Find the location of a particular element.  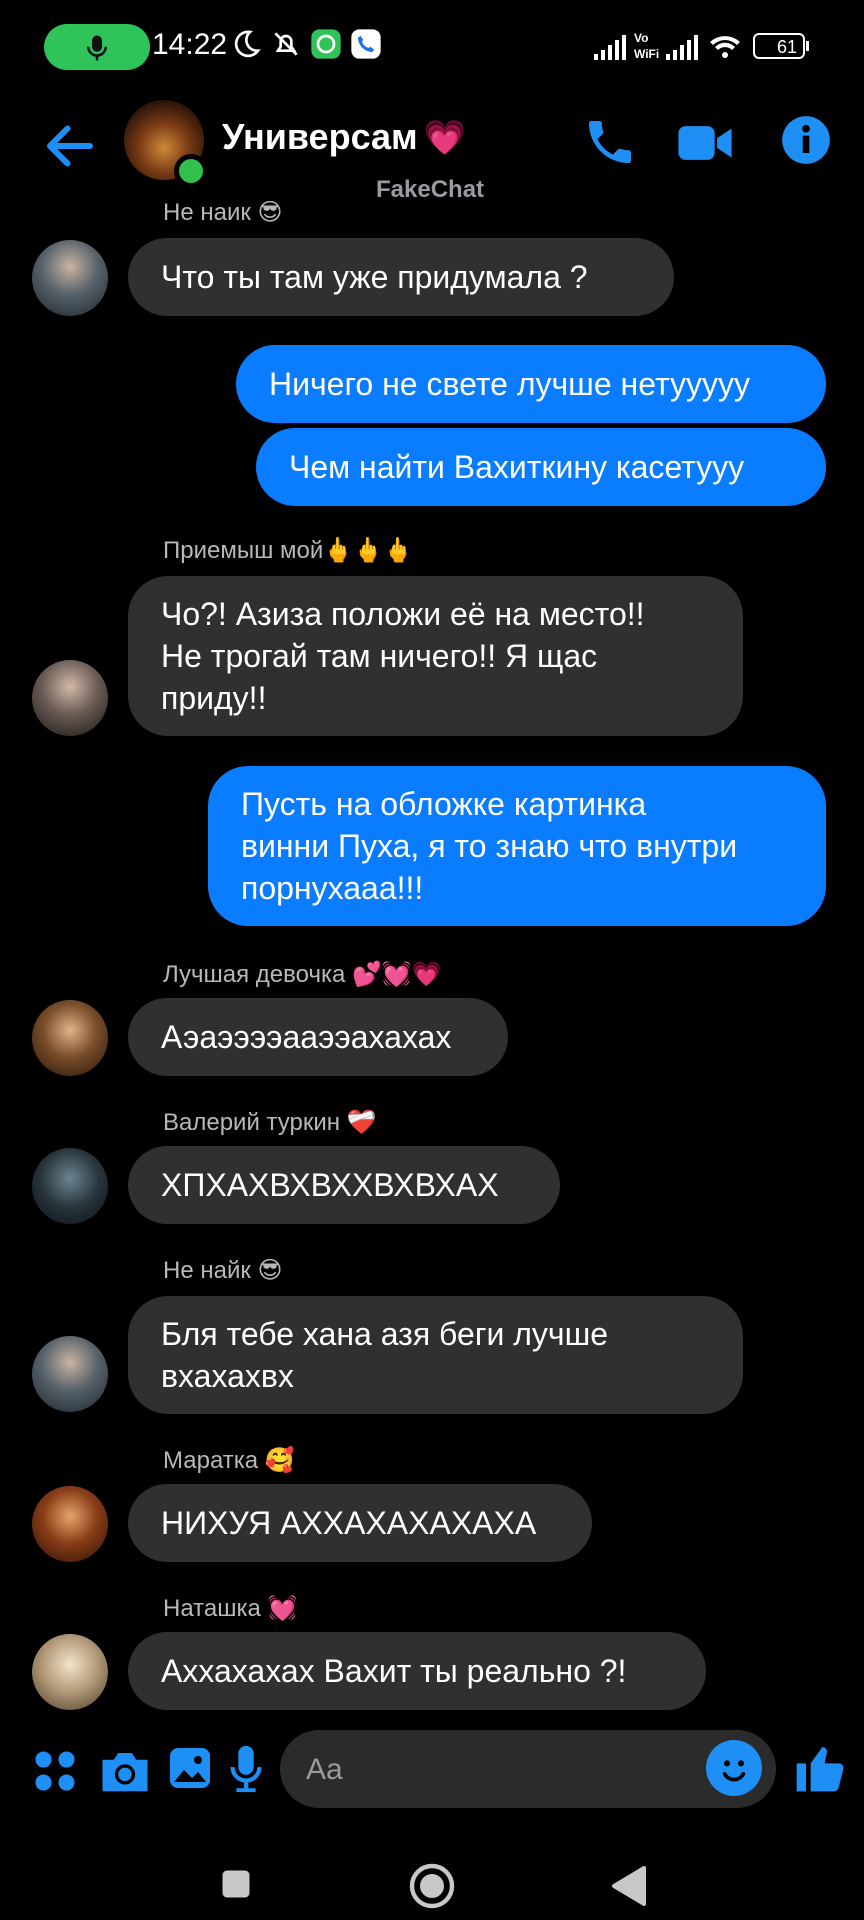

phone-app-icon is located at coordinates (366, 44).